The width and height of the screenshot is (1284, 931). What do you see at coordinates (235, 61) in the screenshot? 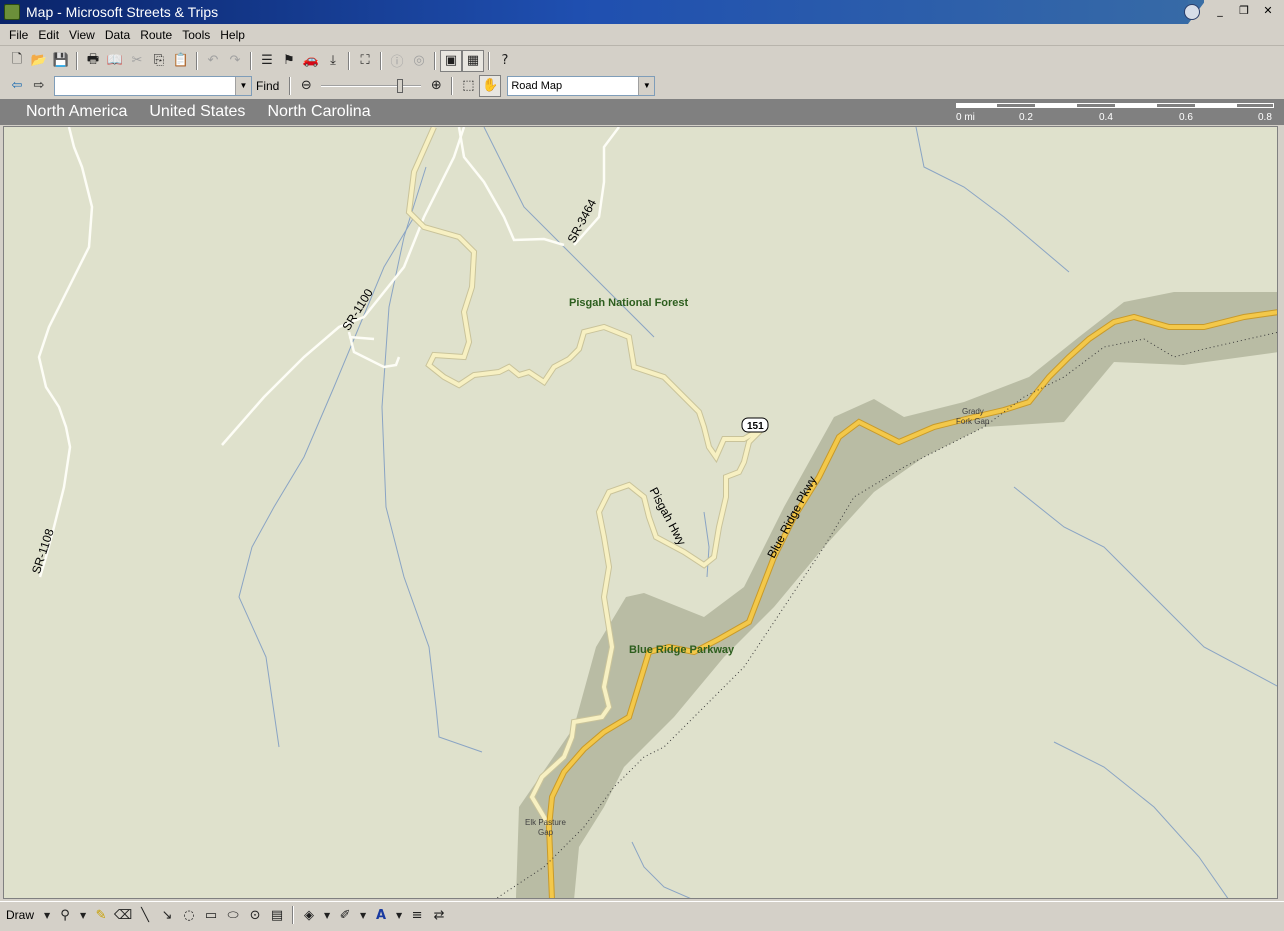
I see `redo-icon: ↷` at bounding box center [235, 61].